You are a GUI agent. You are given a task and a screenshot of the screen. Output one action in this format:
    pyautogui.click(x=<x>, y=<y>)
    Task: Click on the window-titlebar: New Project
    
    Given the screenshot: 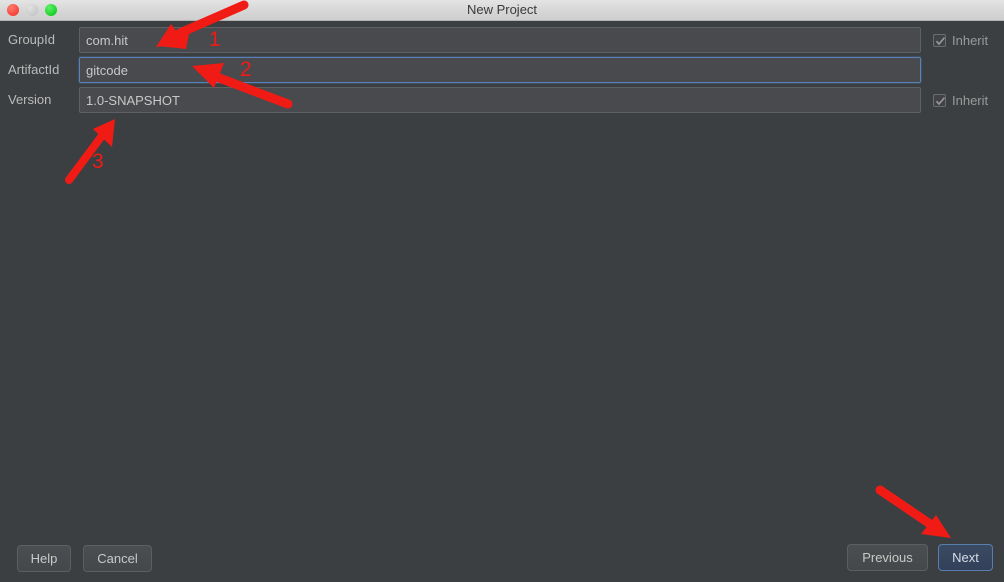 What is the action you would take?
    pyautogui.click(x=502, y=10)
    